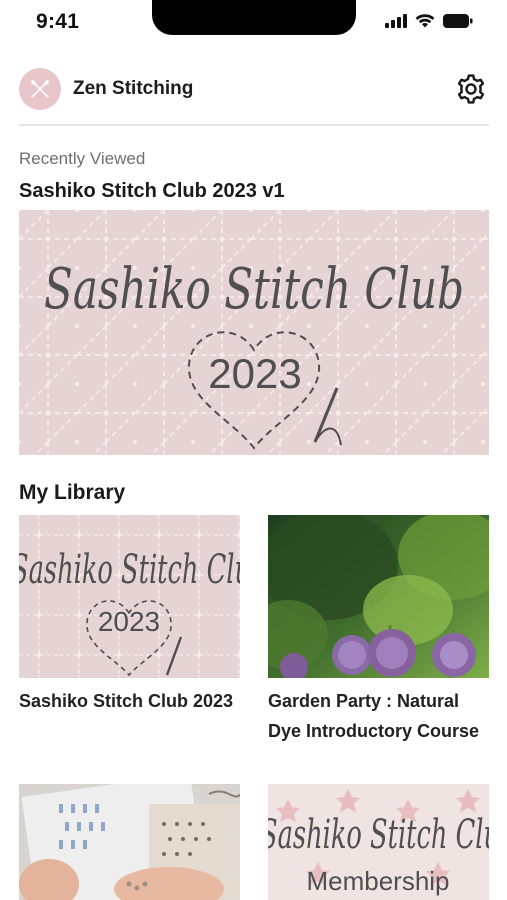  Describe the element at coordinates (254, 373) in the screenshot. I see `hero-year-text: 2023` at that location.